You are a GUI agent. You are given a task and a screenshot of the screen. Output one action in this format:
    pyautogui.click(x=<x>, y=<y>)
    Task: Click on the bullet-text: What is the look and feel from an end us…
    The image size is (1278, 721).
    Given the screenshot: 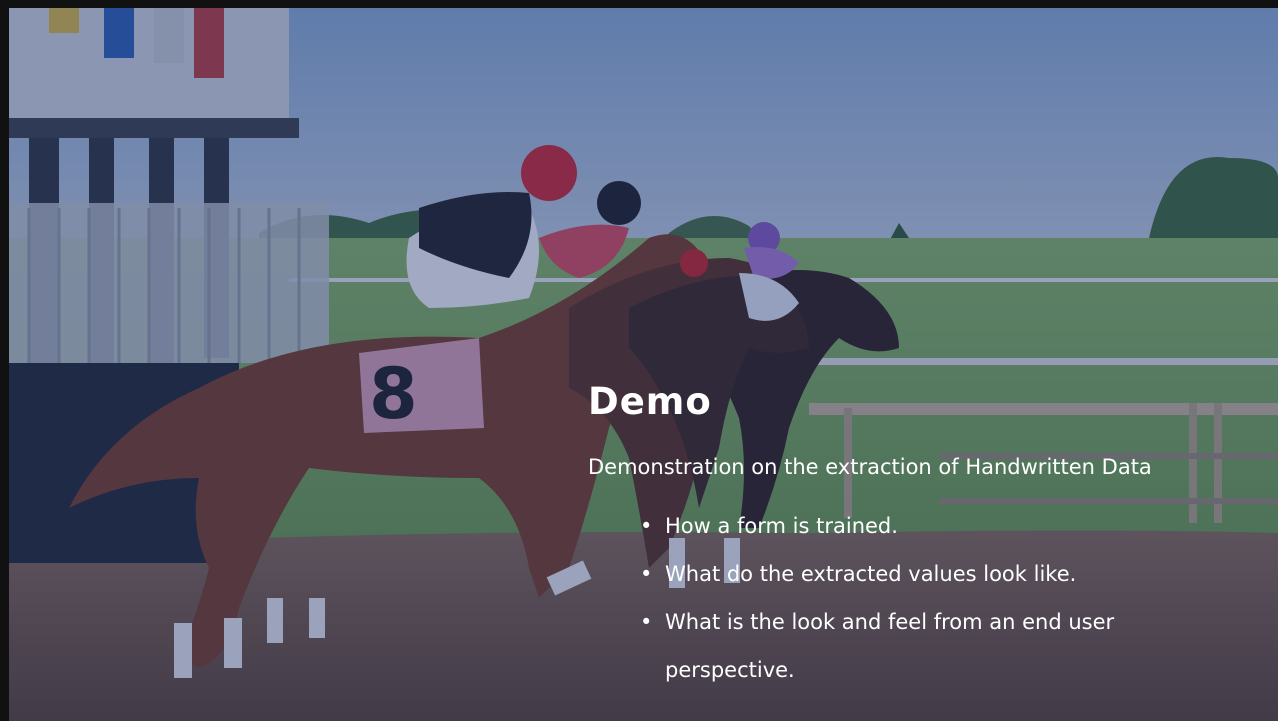 What is the action you would take?
    pyautogui.click(x=890, y=646)
    